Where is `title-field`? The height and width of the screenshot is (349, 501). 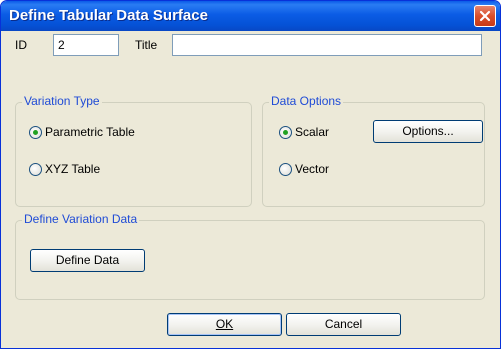
title-field is located at coordinates (327, 45).